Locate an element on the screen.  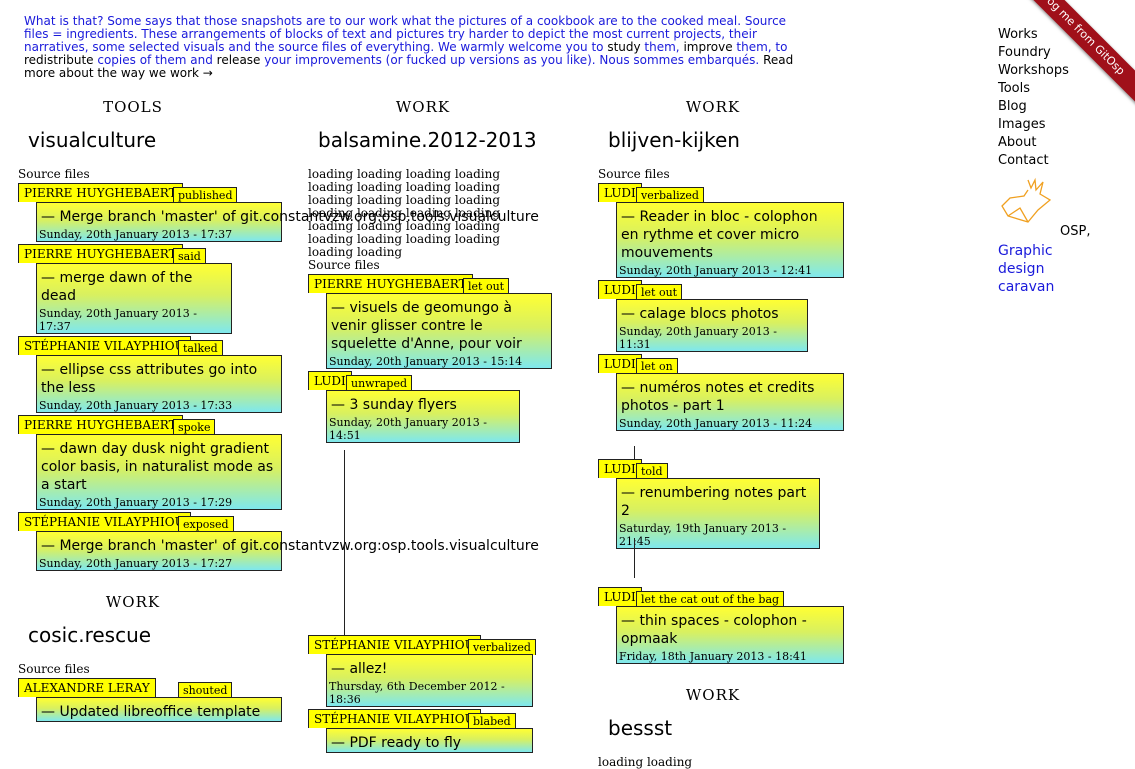
osp-block: OSP, Graphic design caravan is located at coordinates (1044, 236).